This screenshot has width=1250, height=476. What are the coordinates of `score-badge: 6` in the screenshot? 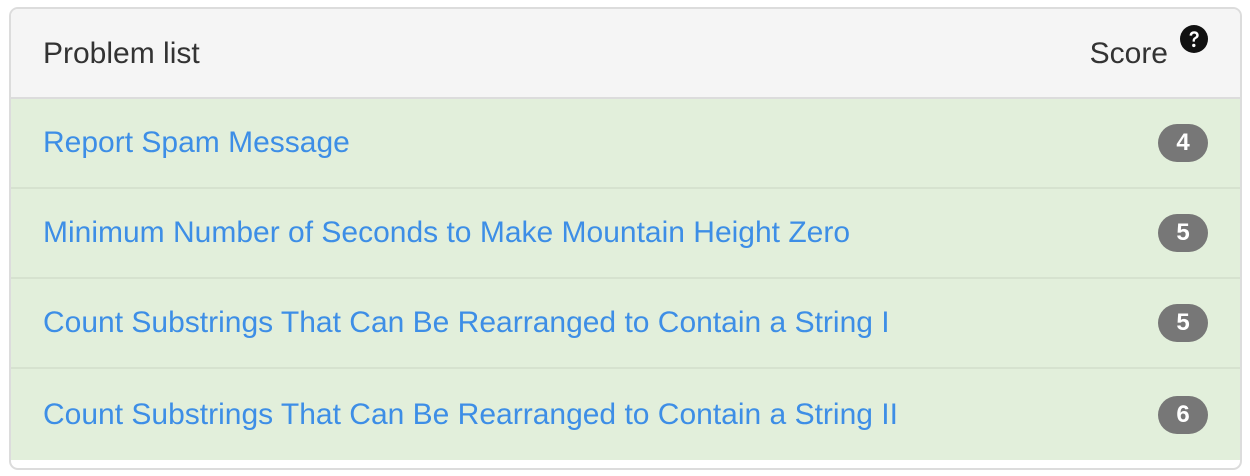 It's located at (1183, 414).